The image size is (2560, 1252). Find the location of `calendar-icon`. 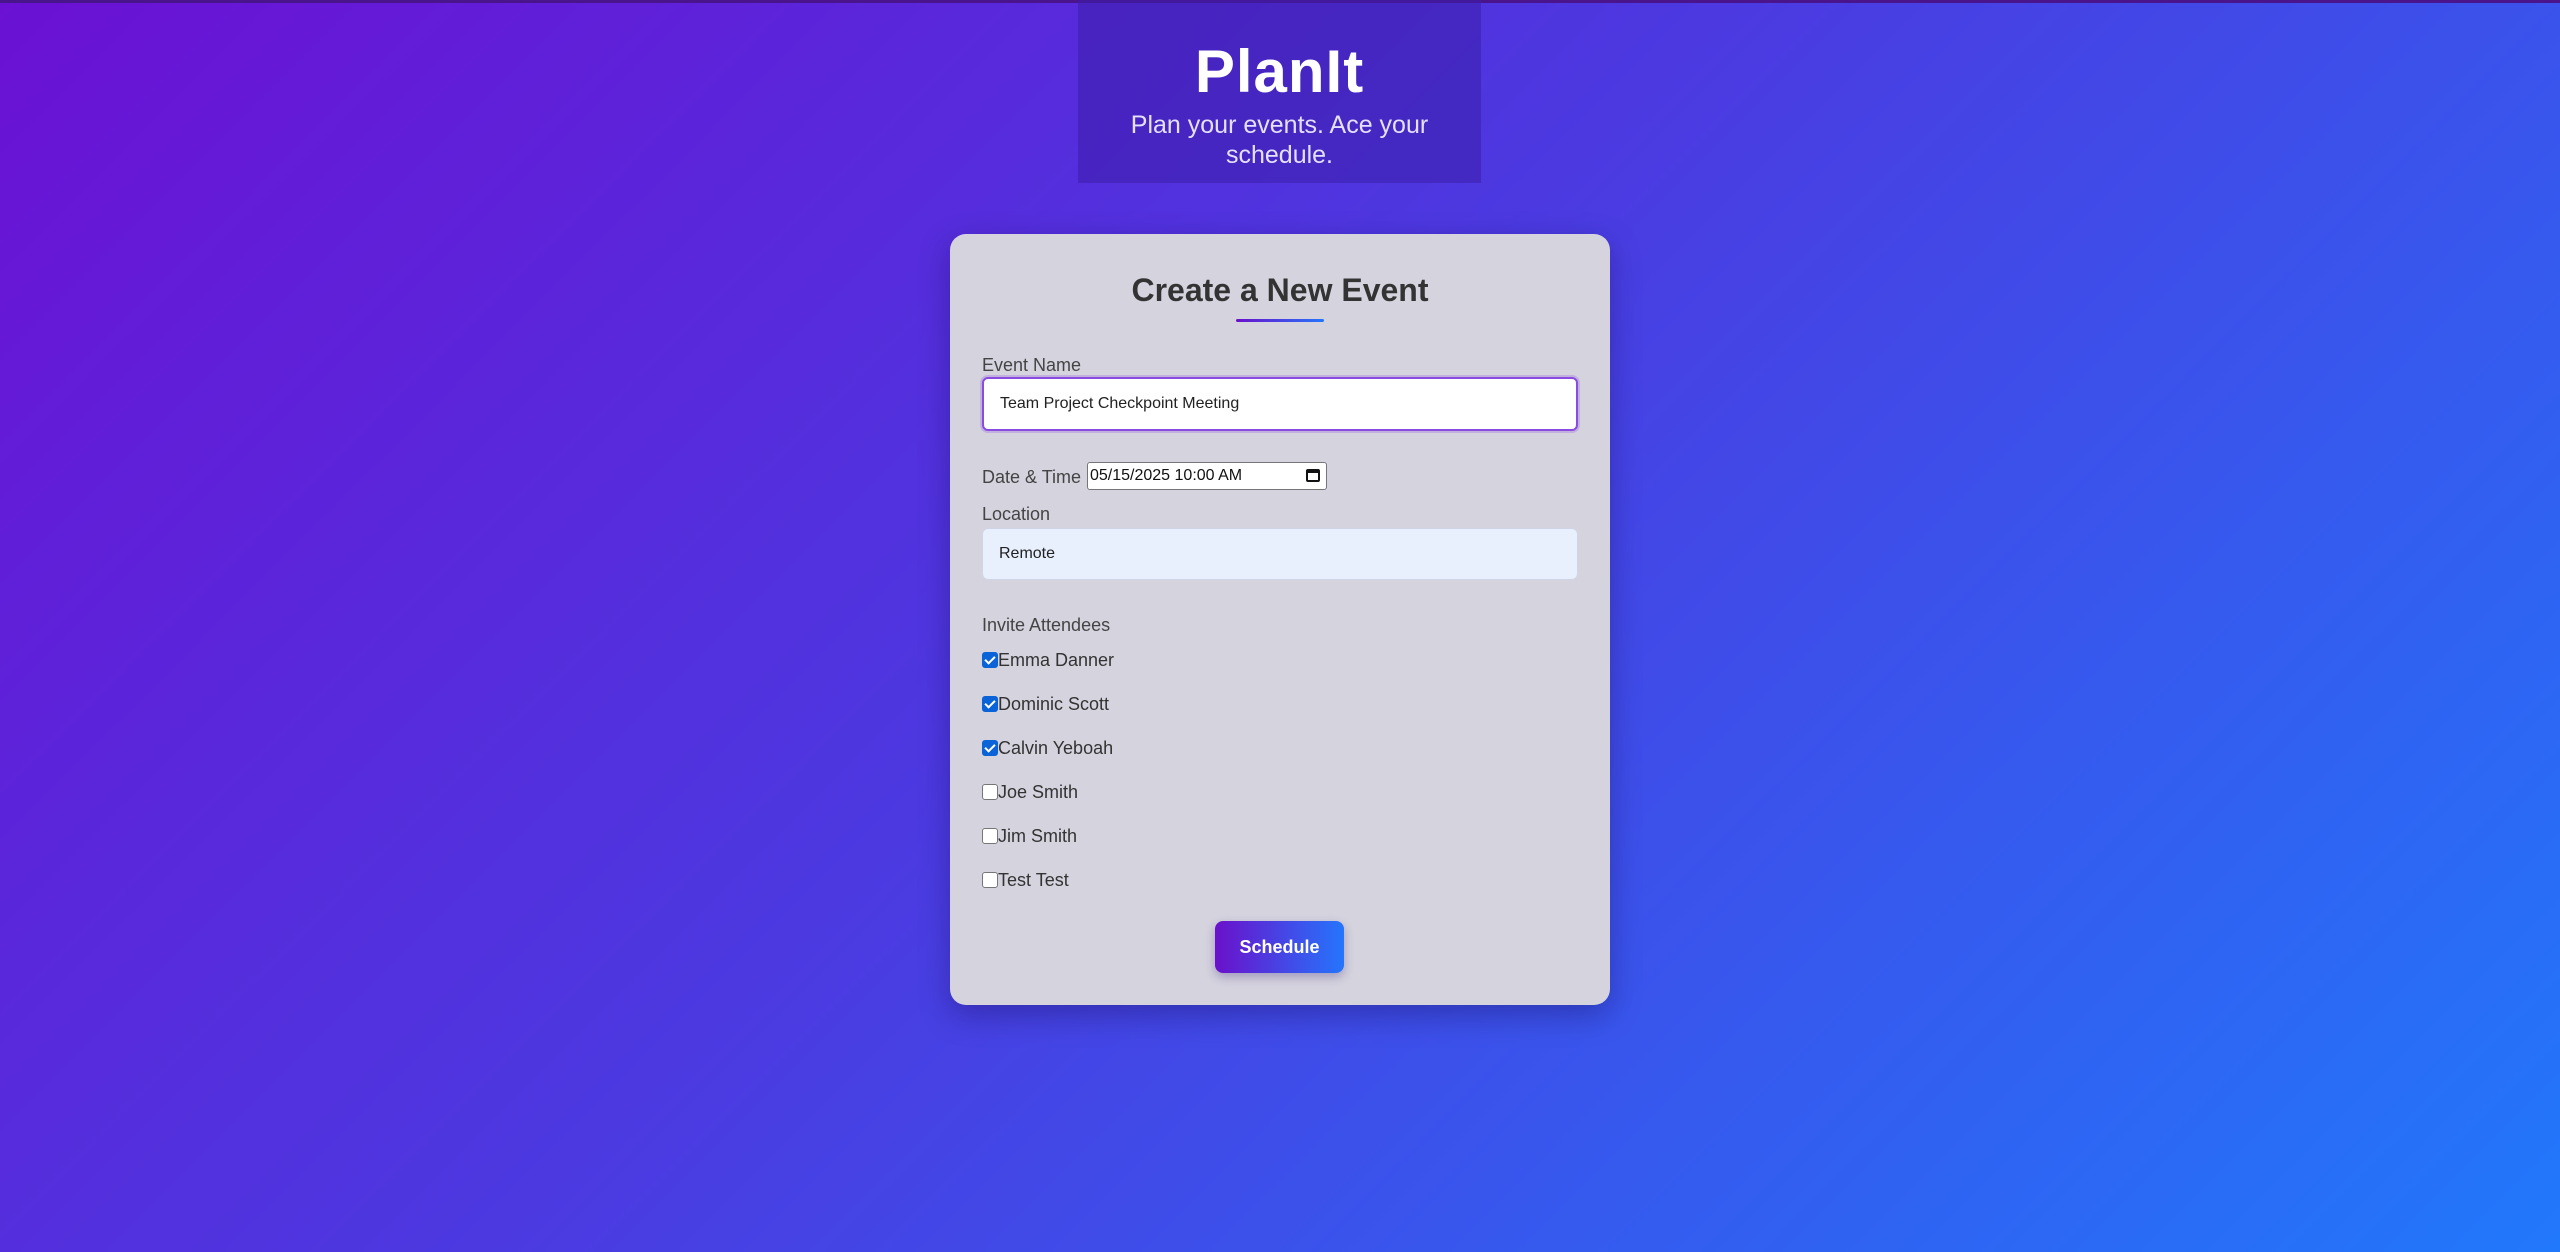

calendar-icon is located at coordinates (1313, 475).